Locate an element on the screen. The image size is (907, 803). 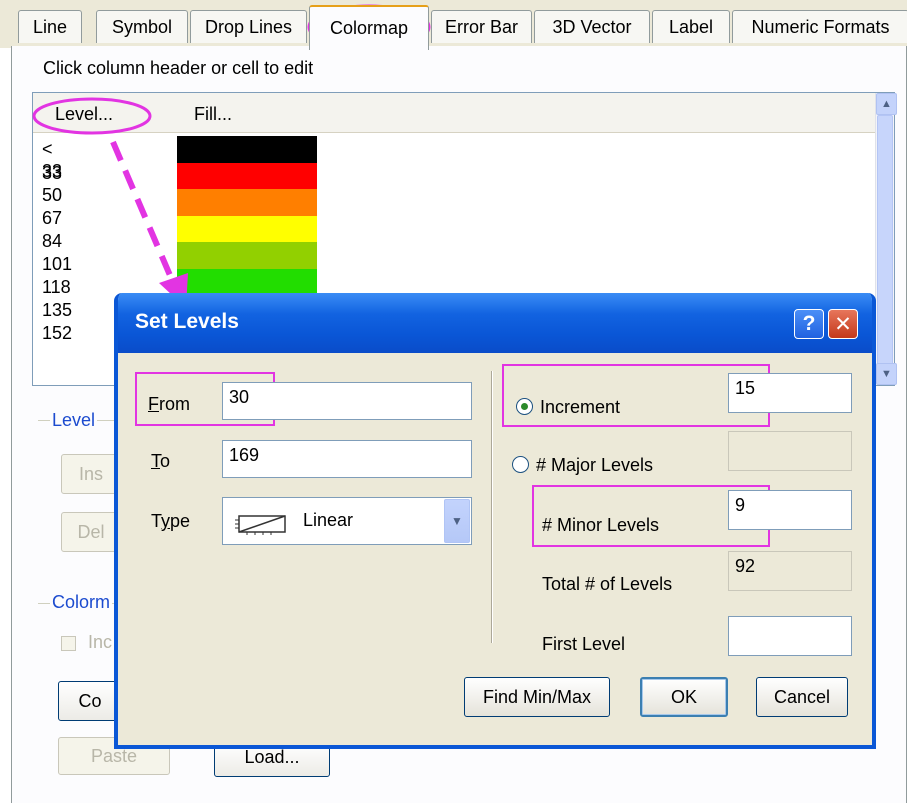
level-cell: 118 is located at coordinates (56, 287).